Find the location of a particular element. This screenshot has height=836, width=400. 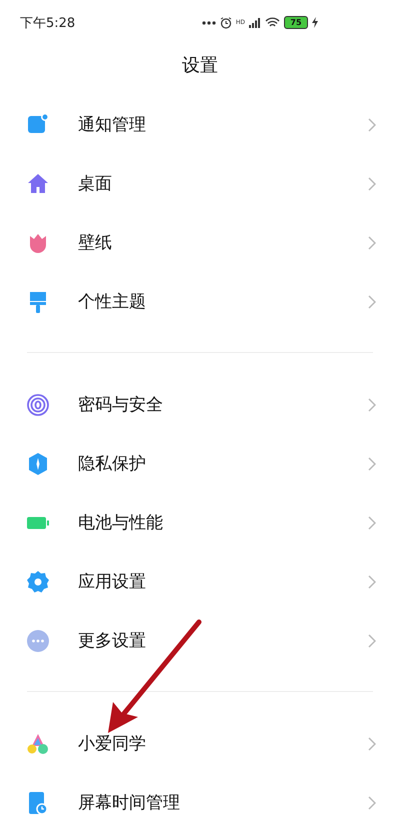

status-time: 下午5:28 is located at coordinates (48, 23).